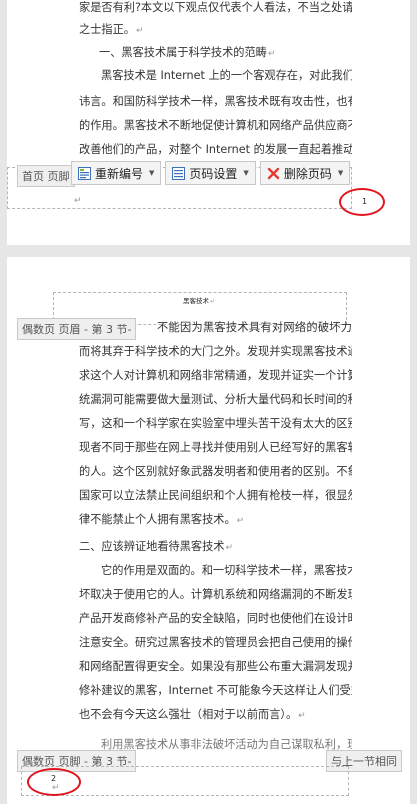 The height and width of the screenshot is (804, 417). Describe the element at coordinates (307, 173) in the screenshot. I see `delete-label: 删除页码` at that location.